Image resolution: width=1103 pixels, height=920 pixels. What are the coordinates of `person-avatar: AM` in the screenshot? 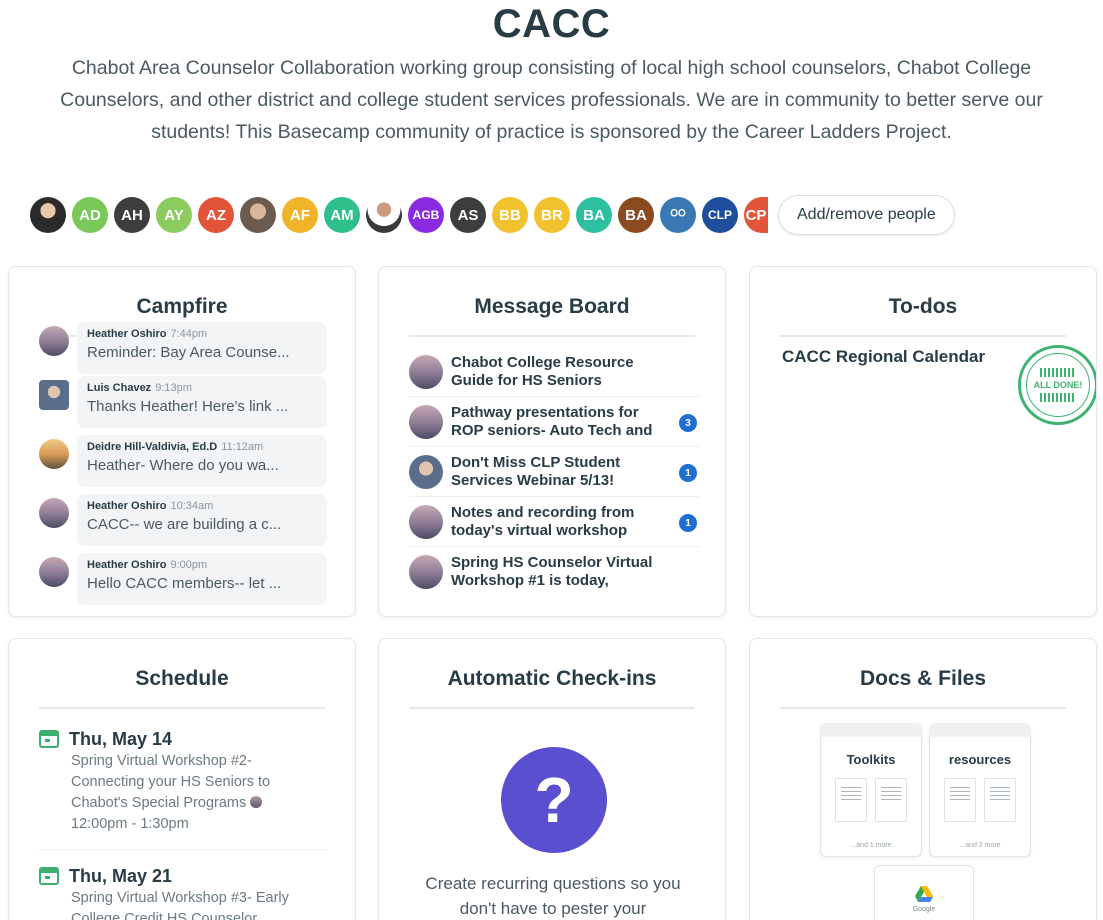 It's located at (342, 215).